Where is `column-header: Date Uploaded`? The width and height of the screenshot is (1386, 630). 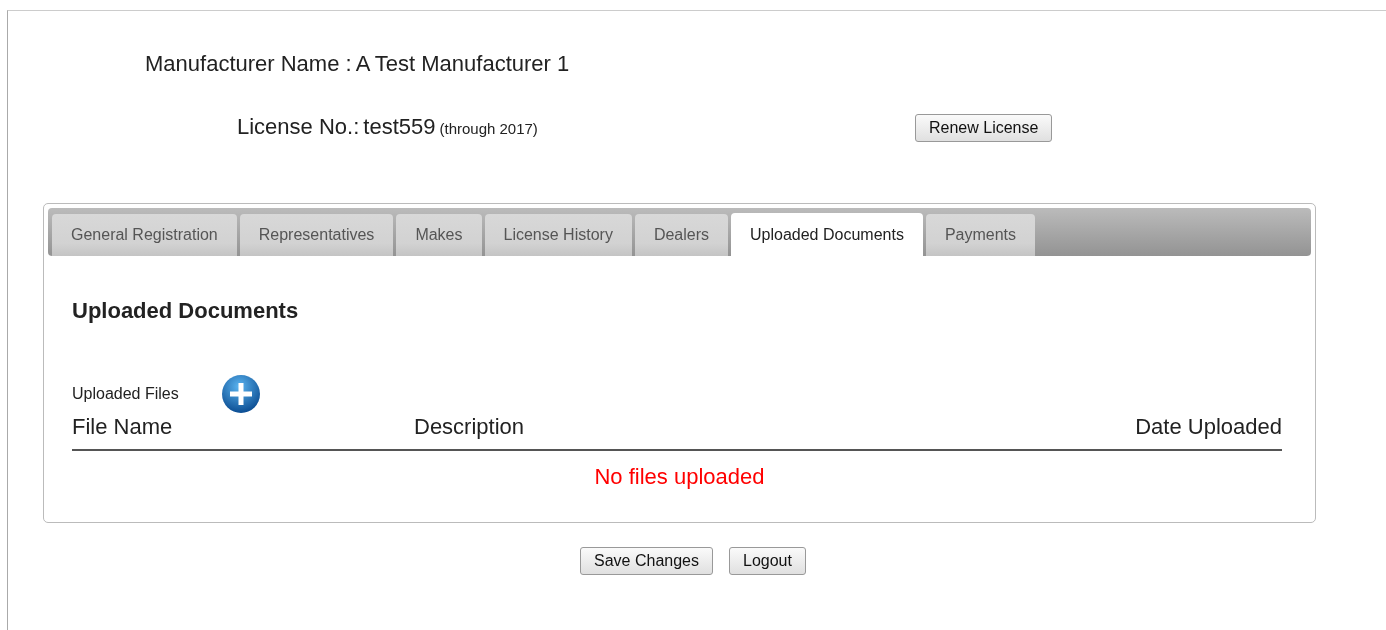
column-header: Date Uploaded is located at coordinates (1208, 427).